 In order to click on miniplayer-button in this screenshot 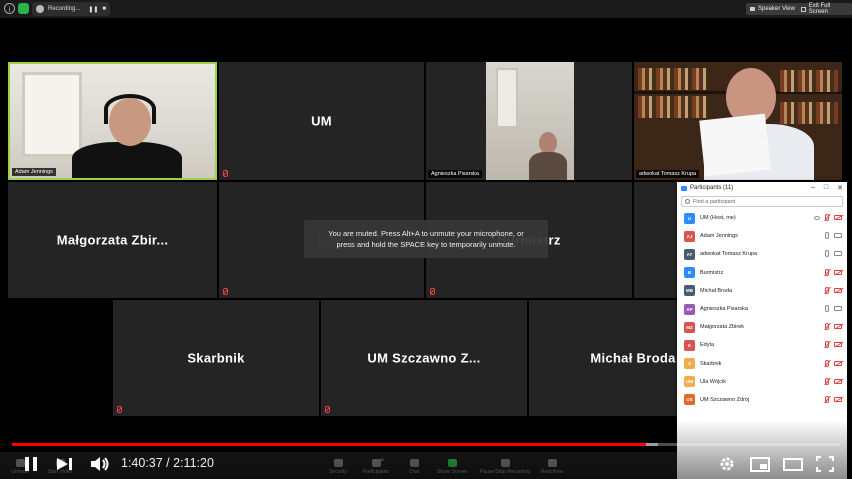, I will do `click(760, 464)`.